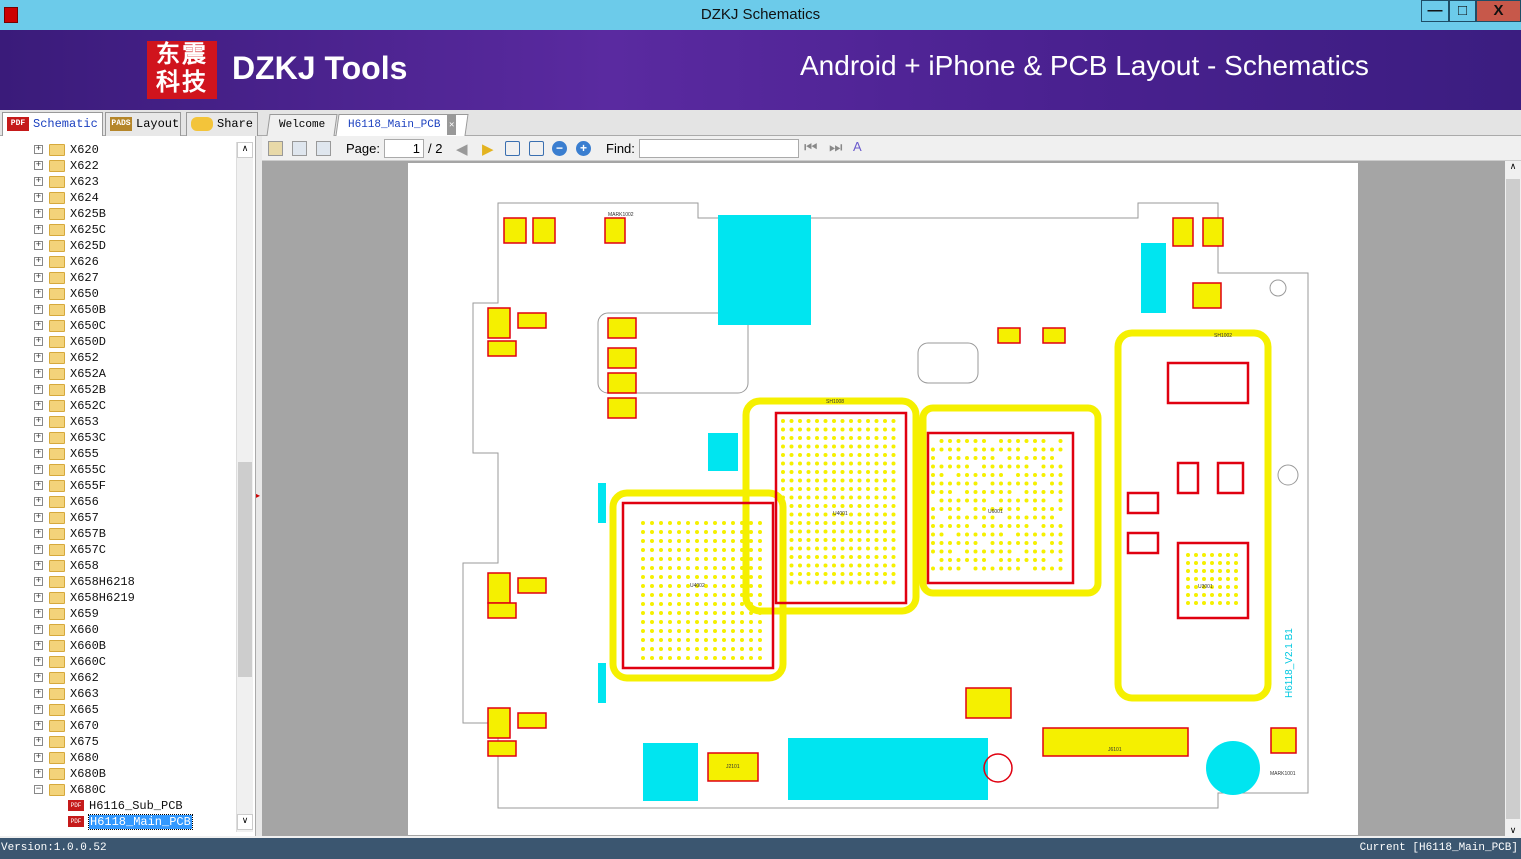 This screenshot has width=1521, height=859. I want to click on tree-folder: + X657, so click(66, 518).